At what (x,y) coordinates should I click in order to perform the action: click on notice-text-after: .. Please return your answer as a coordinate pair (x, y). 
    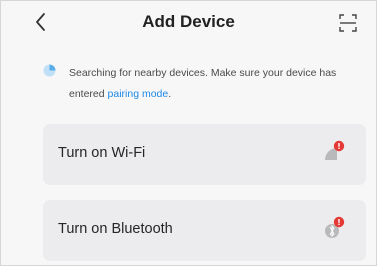
    Looking at the image, I should click on (170, 94).